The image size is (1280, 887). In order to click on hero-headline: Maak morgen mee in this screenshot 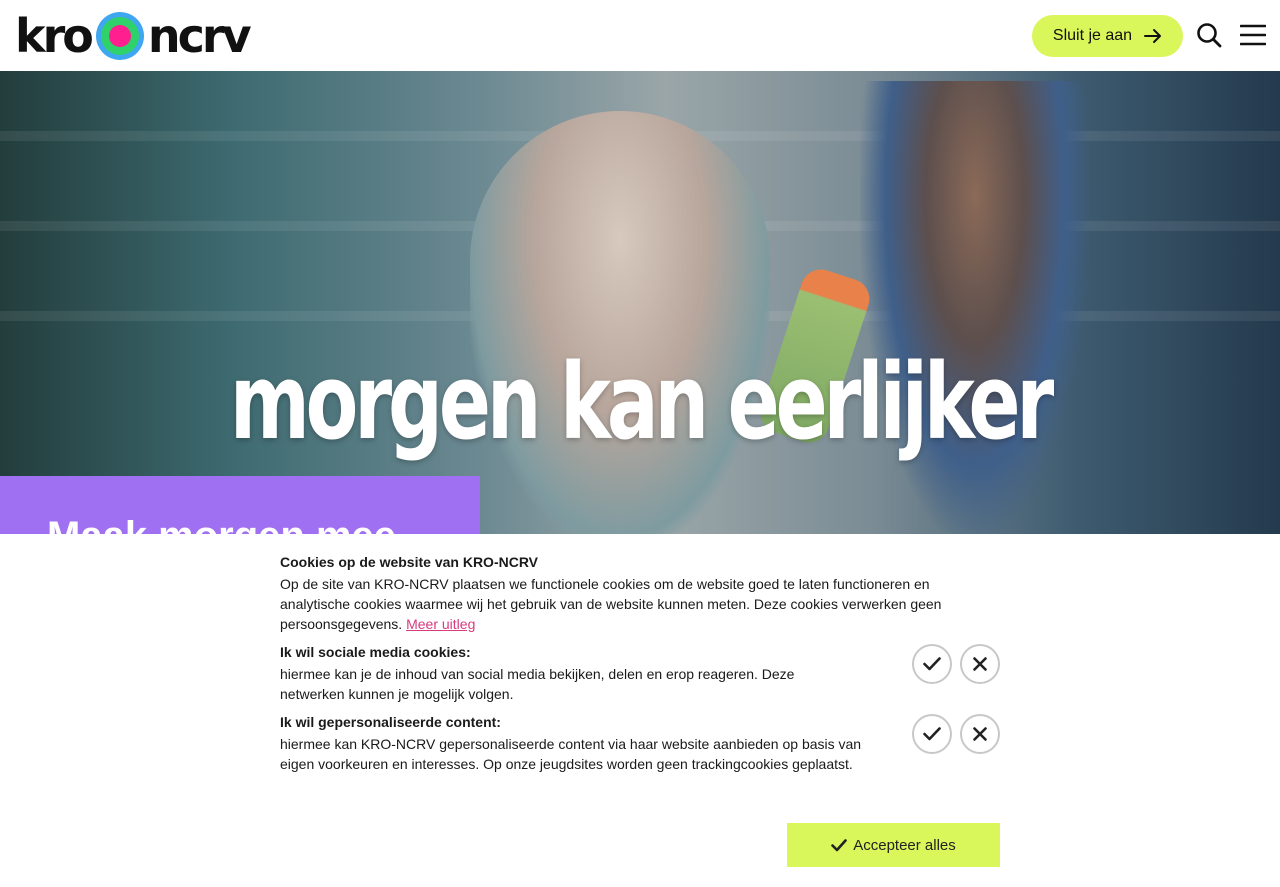, I will do `click(221, 524)`.